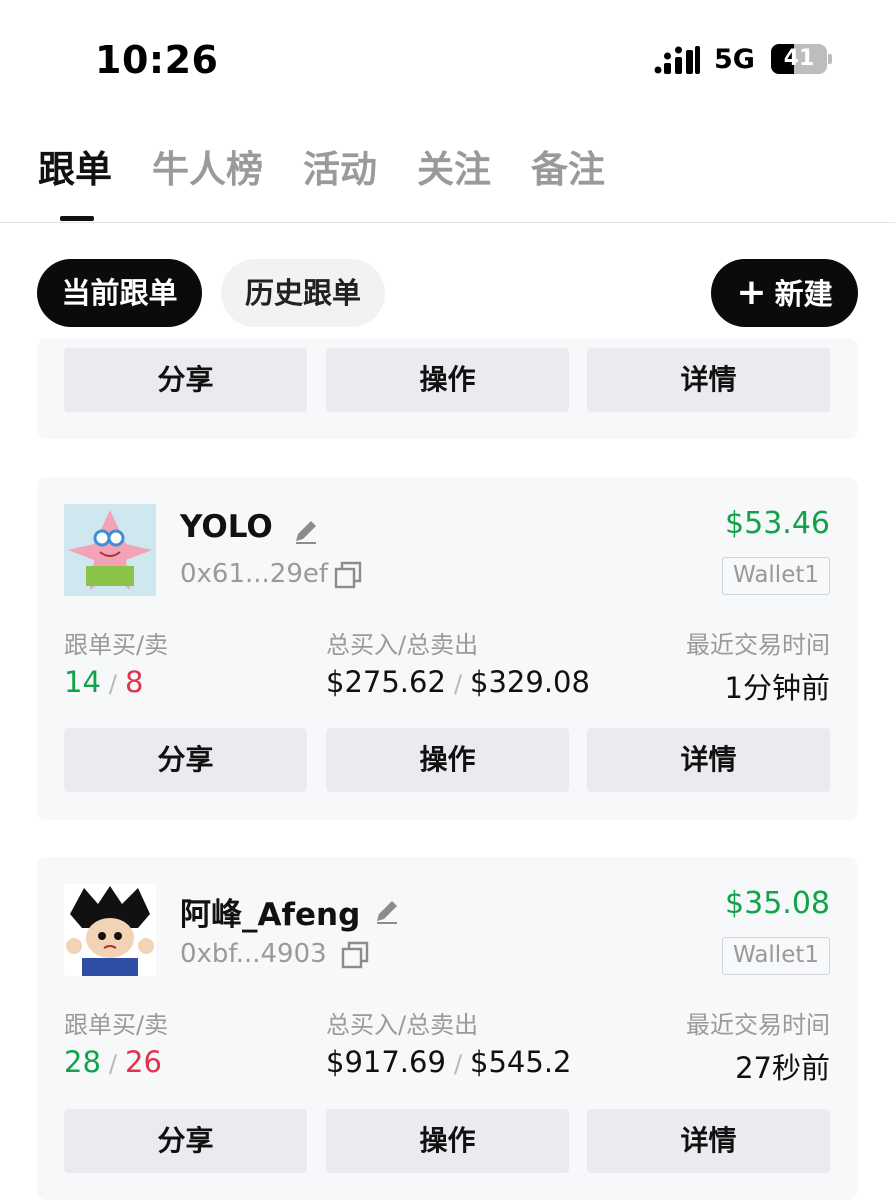  What do you see at coordinates (82, 682) in the screenshot?
I see `buy-count: 14` at bounding box center [82, 682].